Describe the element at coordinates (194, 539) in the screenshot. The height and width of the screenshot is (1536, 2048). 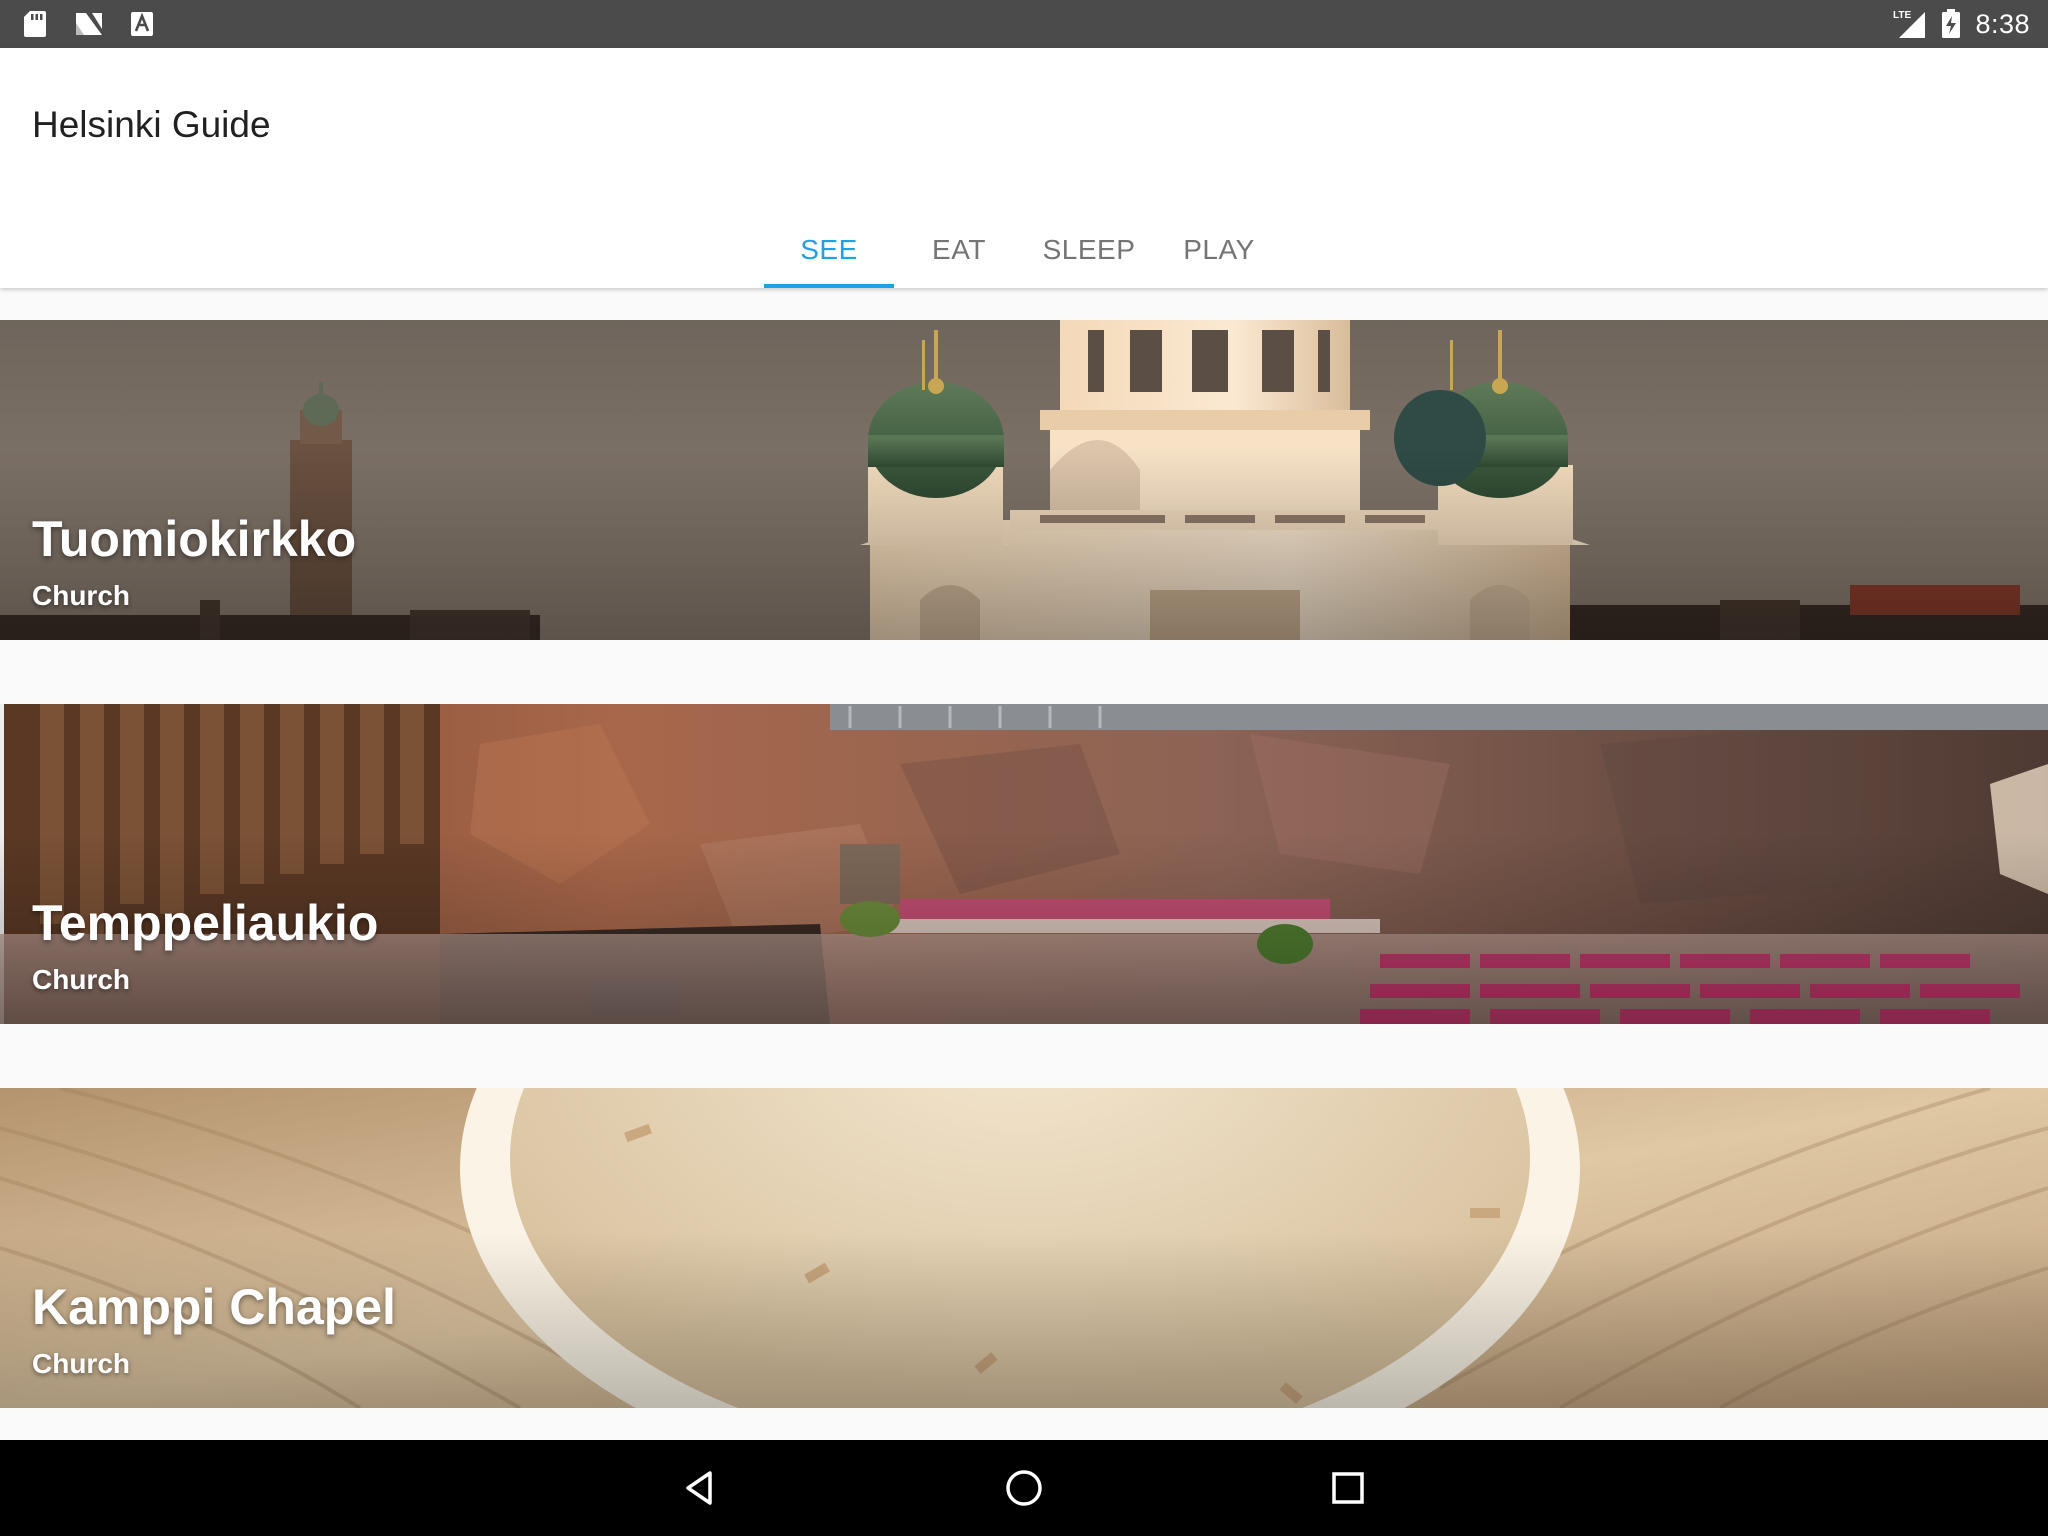
I see `place-name: Tuomiokirkko` at that location.